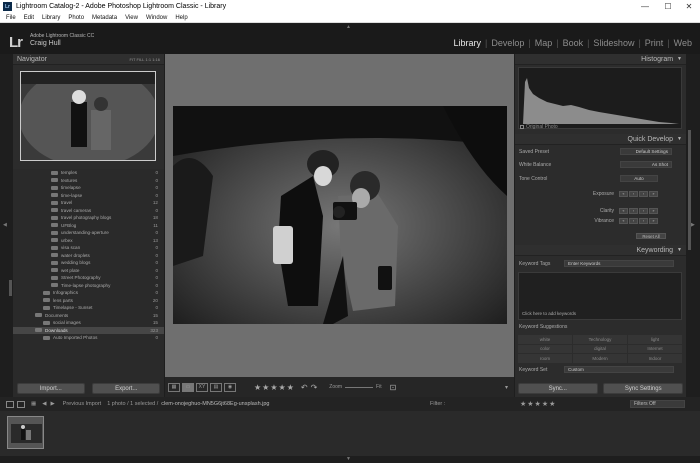 The height and width of the screenshot is (463, 700). Describe the element at coordinates (156, 18) in the screenshot. I see `menu-window: Window` at that location.